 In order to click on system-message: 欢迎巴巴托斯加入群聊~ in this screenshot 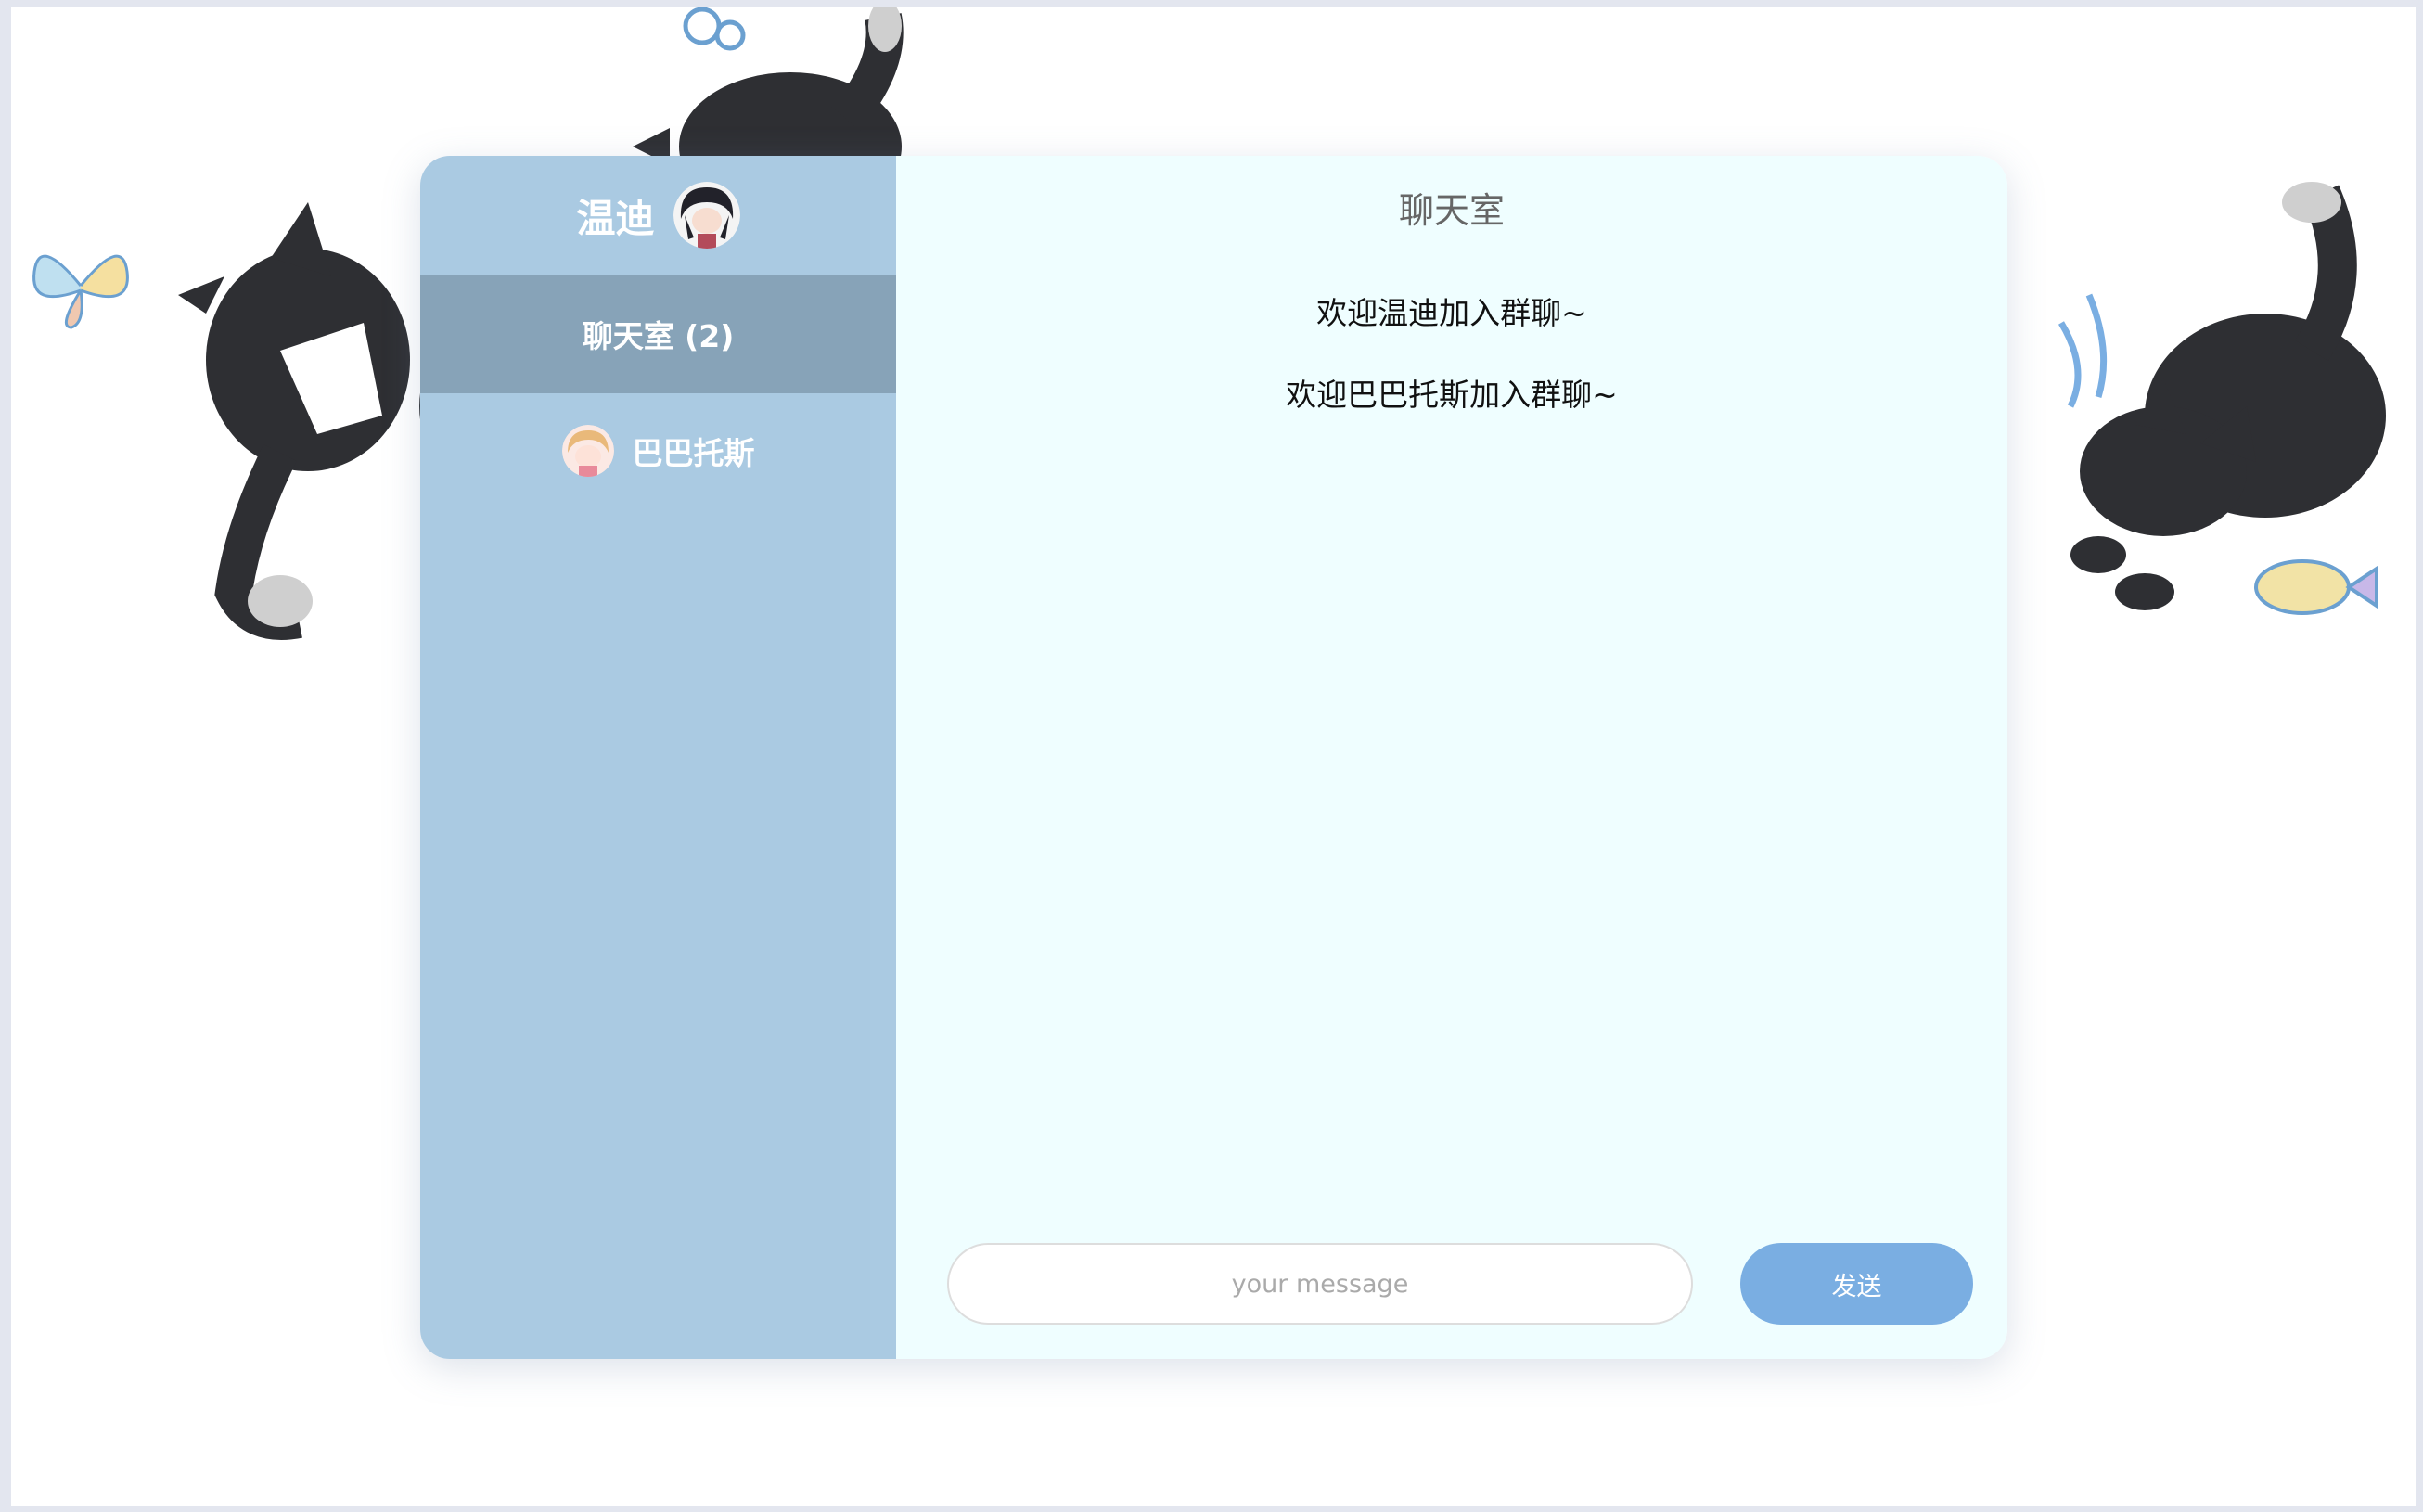, I will do `click(1452, 395)`.